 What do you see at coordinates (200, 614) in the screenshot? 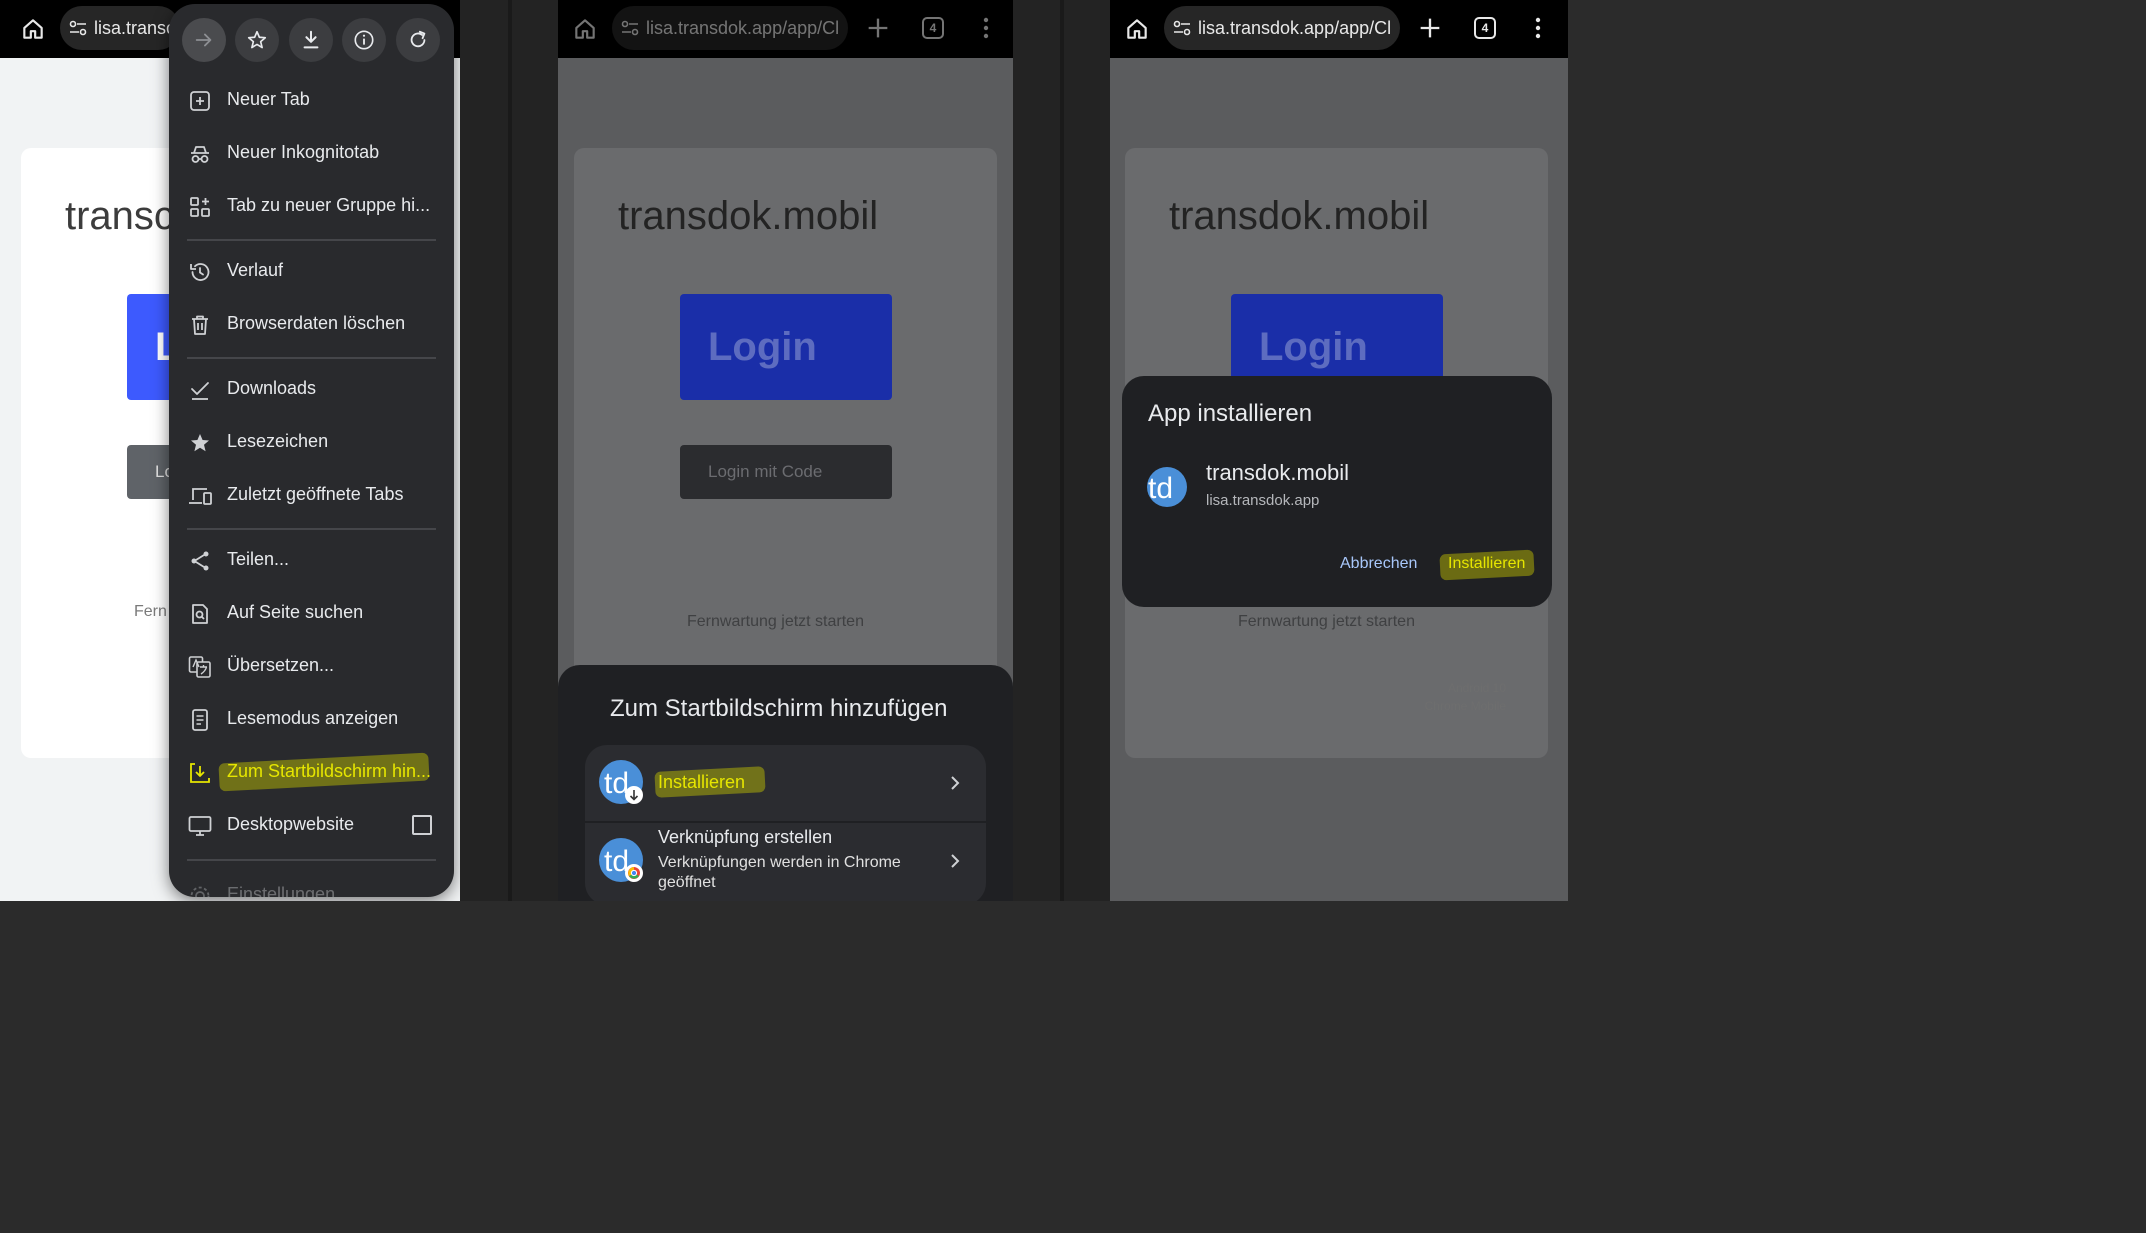
I see `find-in-page-icon` at bounding box center [200, 614].